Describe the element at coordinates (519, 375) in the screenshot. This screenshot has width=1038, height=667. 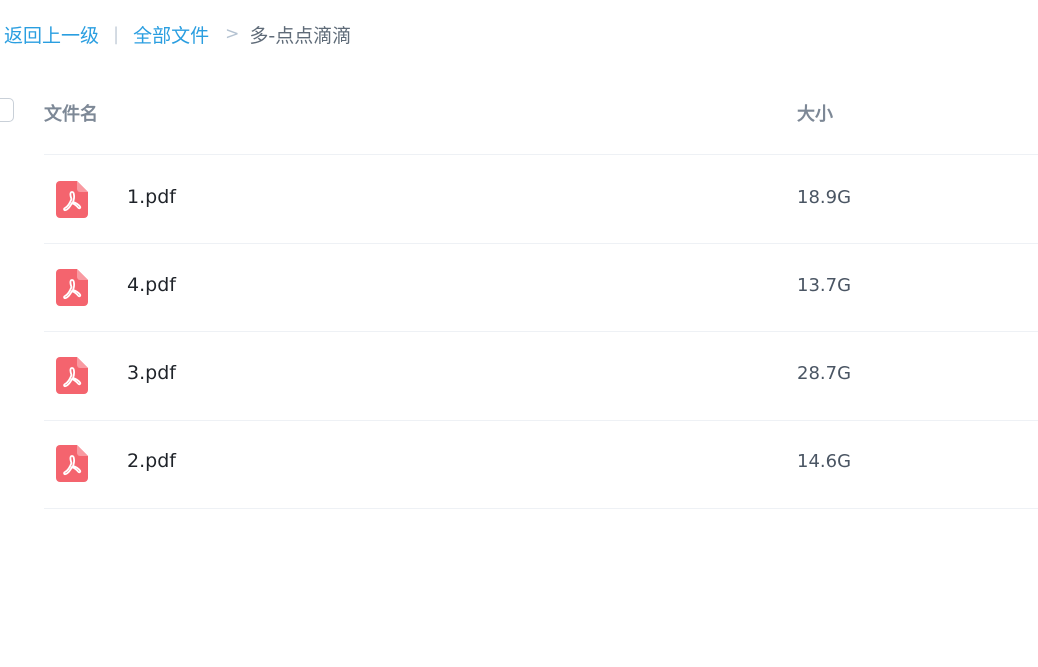
I see `table-row: 3.pdf 28.7G` at that location.